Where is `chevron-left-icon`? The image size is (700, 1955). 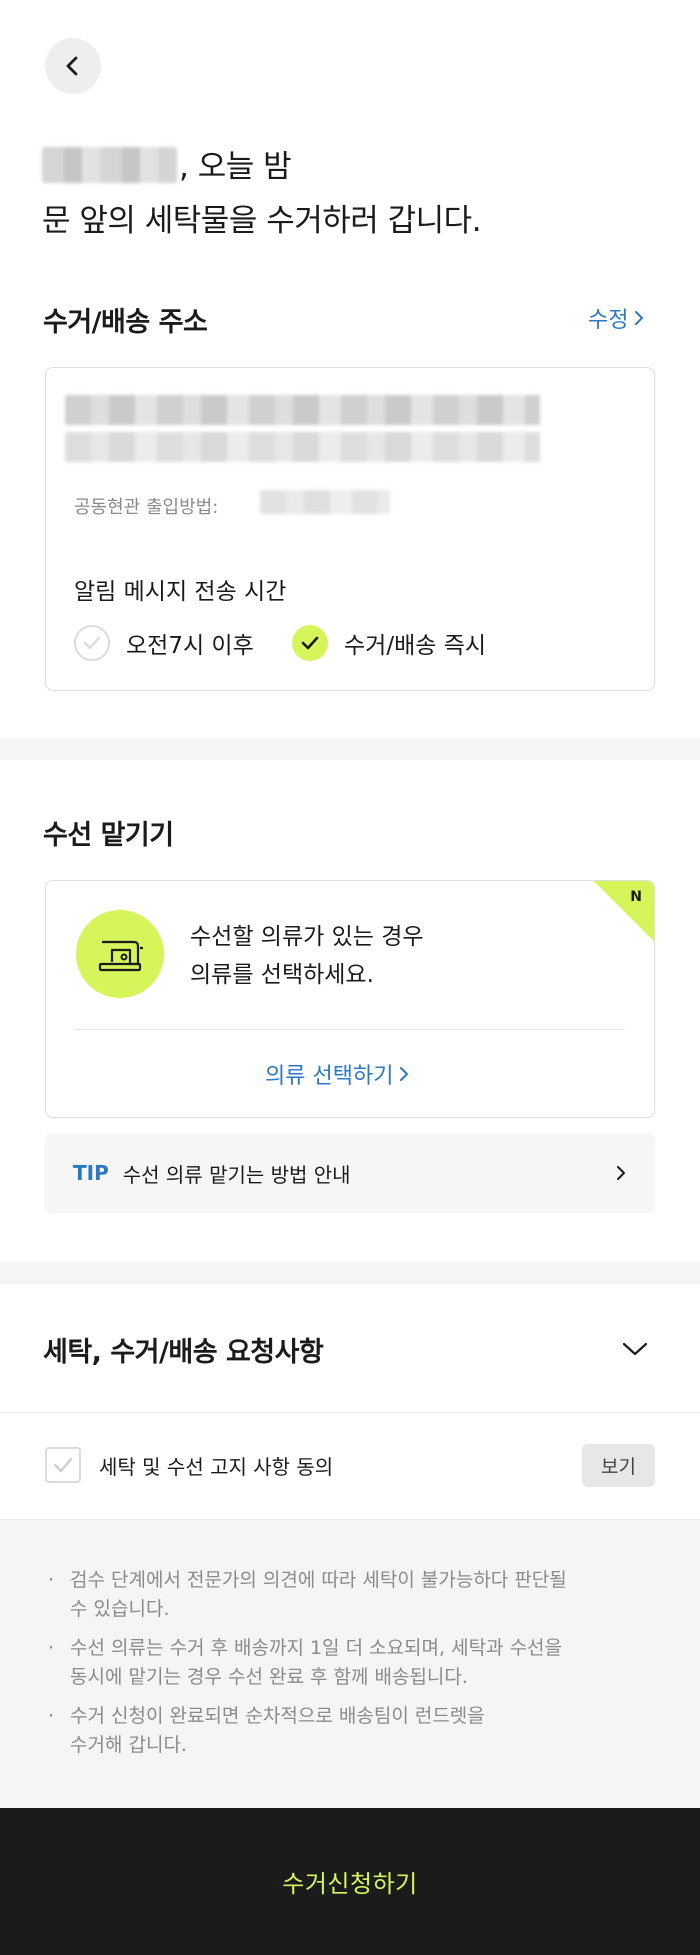
chevron-left-icon is located at coordinates (72, 66).